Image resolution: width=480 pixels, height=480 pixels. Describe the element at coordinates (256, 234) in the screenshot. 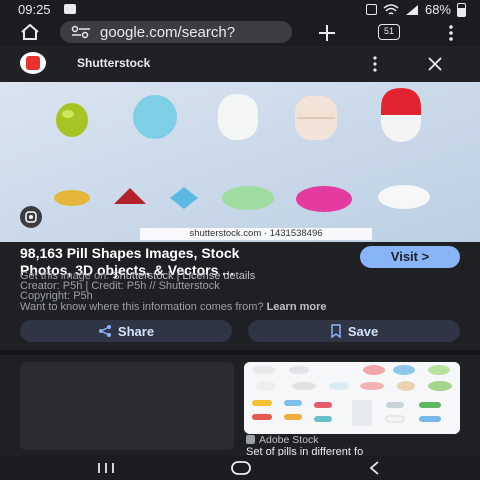

I see `watermark: shutterstock.com · 1431538496` at that location.